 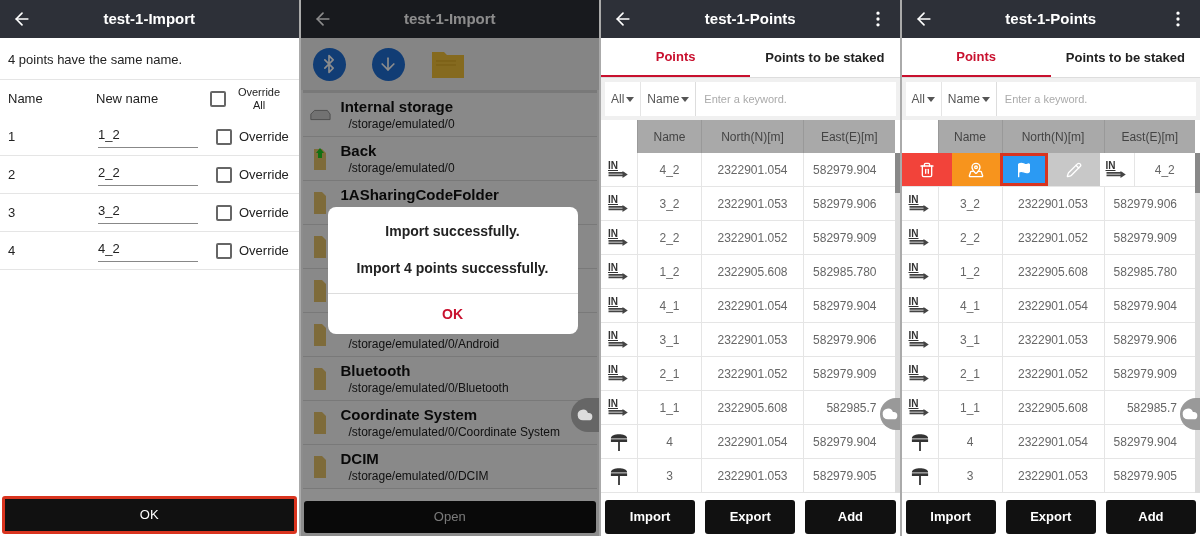 What do you see at coordinates (360, 458) in the screenshot?
I see `item-name: DCIM` at bounding box center [360, 458].